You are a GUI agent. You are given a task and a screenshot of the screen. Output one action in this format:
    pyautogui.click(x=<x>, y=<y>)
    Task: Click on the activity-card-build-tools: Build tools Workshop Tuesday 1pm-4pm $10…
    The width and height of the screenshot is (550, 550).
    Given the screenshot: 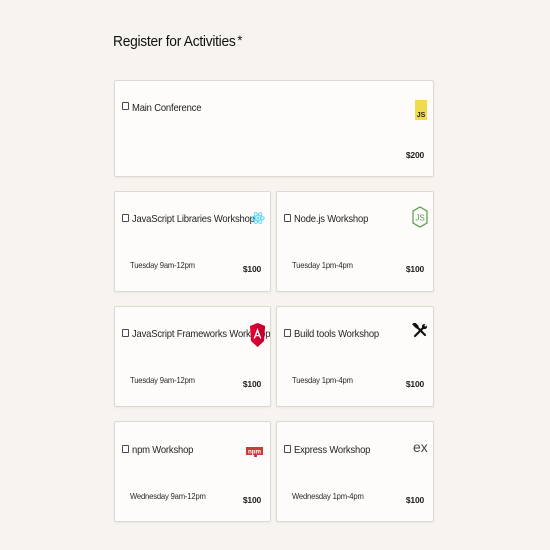 What is the action you would take?
    pyautogui.click(x=355, y=356)
    